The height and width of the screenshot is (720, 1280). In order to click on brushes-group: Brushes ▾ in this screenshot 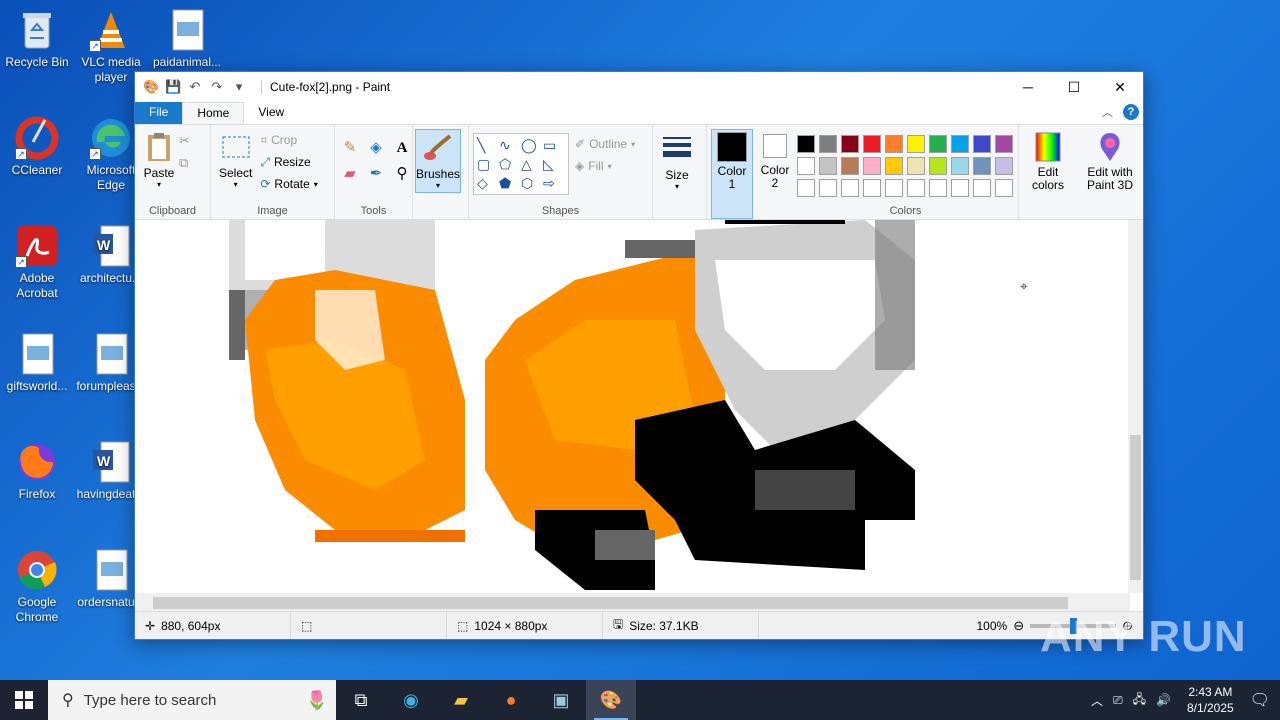, I will do `click(441, 172)`.